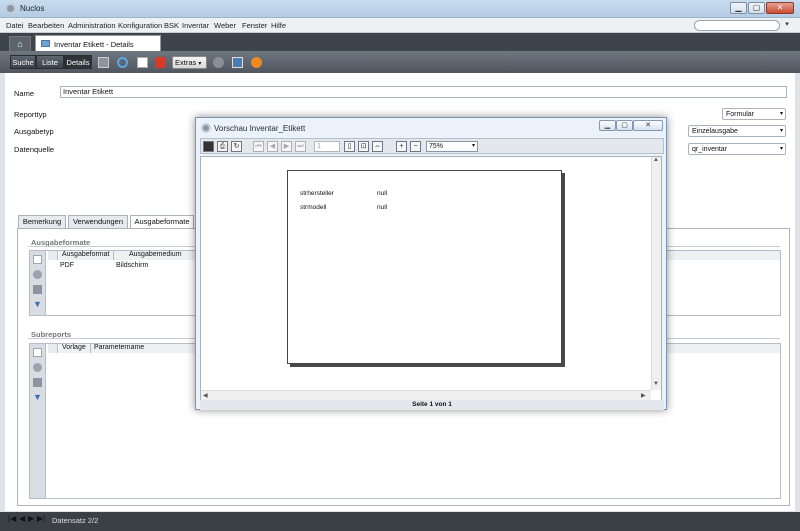  Describe the element at coordinates (195, 25) in the screenshot. I see `menu-inventar: Inventar` at that location.